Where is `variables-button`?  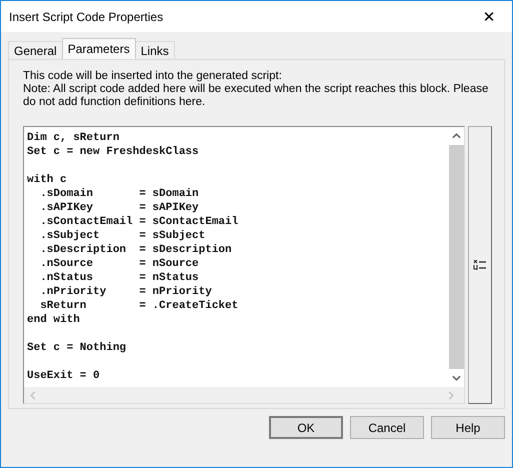 variables-button is located at coordinates (480, 265).